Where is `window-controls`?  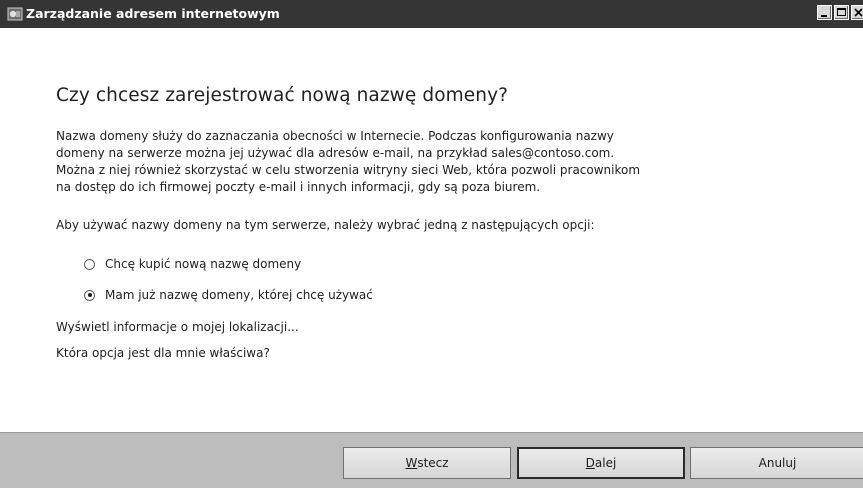 window-controls is located at coordinates (839, 14).